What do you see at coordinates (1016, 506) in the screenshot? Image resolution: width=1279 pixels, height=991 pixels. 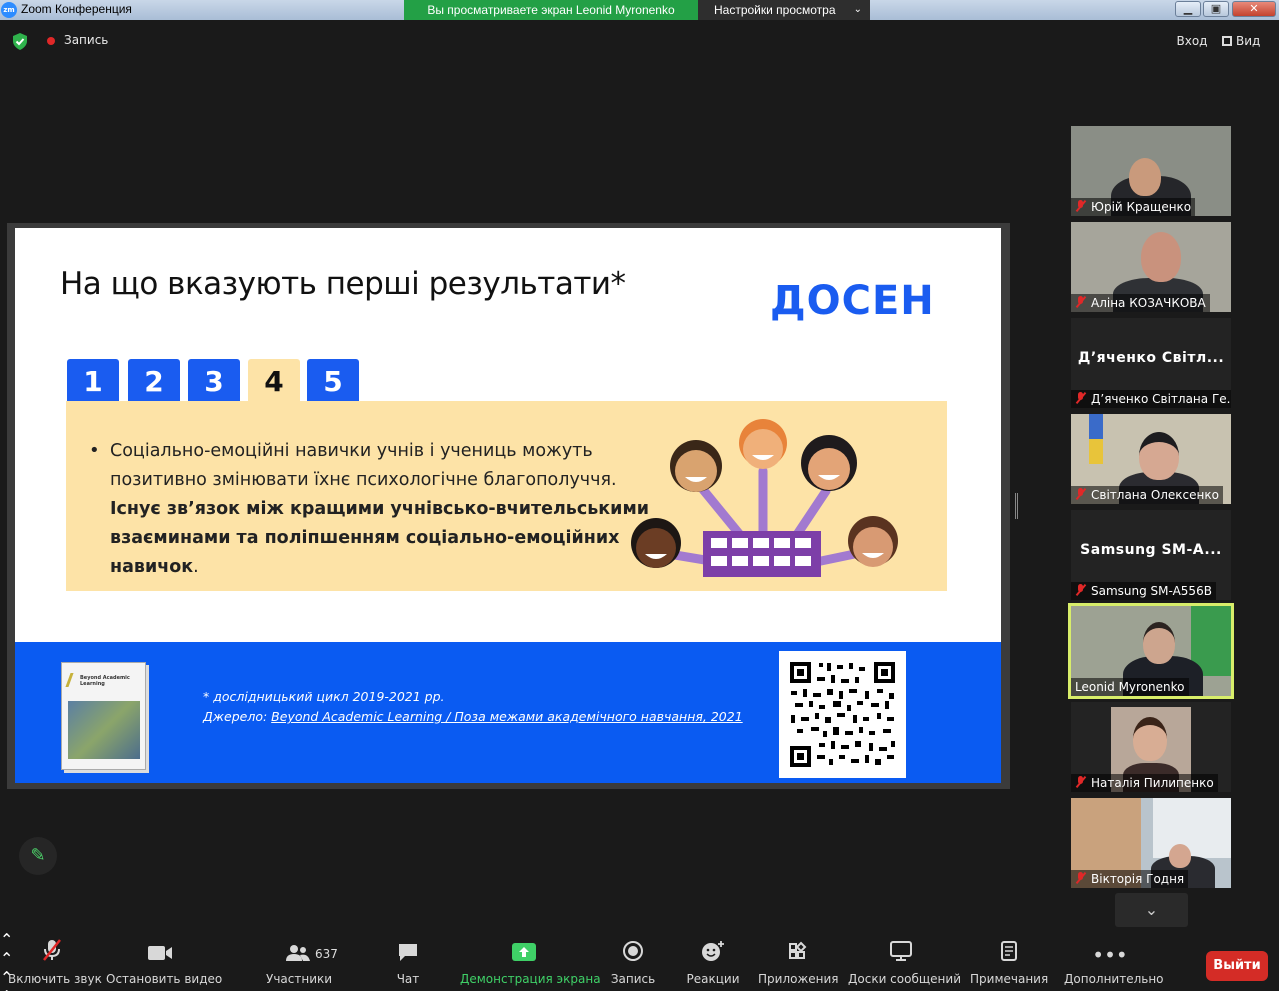 I see `panel-resize-handle` at bounding box center [1016, 506].